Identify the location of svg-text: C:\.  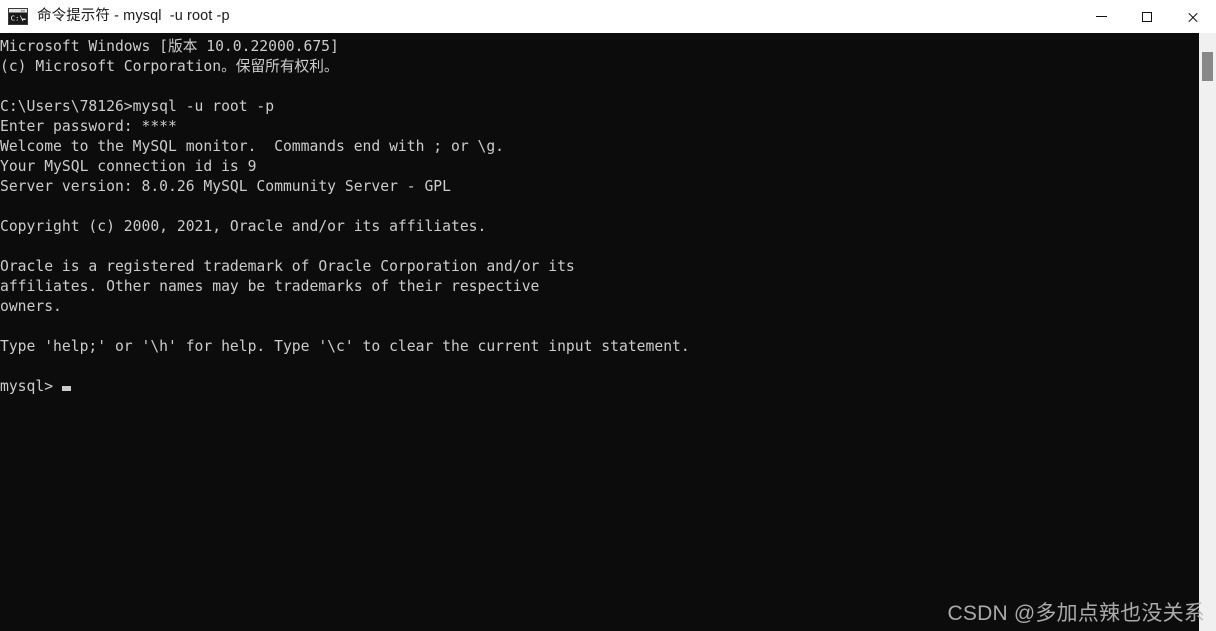
(17, 18).